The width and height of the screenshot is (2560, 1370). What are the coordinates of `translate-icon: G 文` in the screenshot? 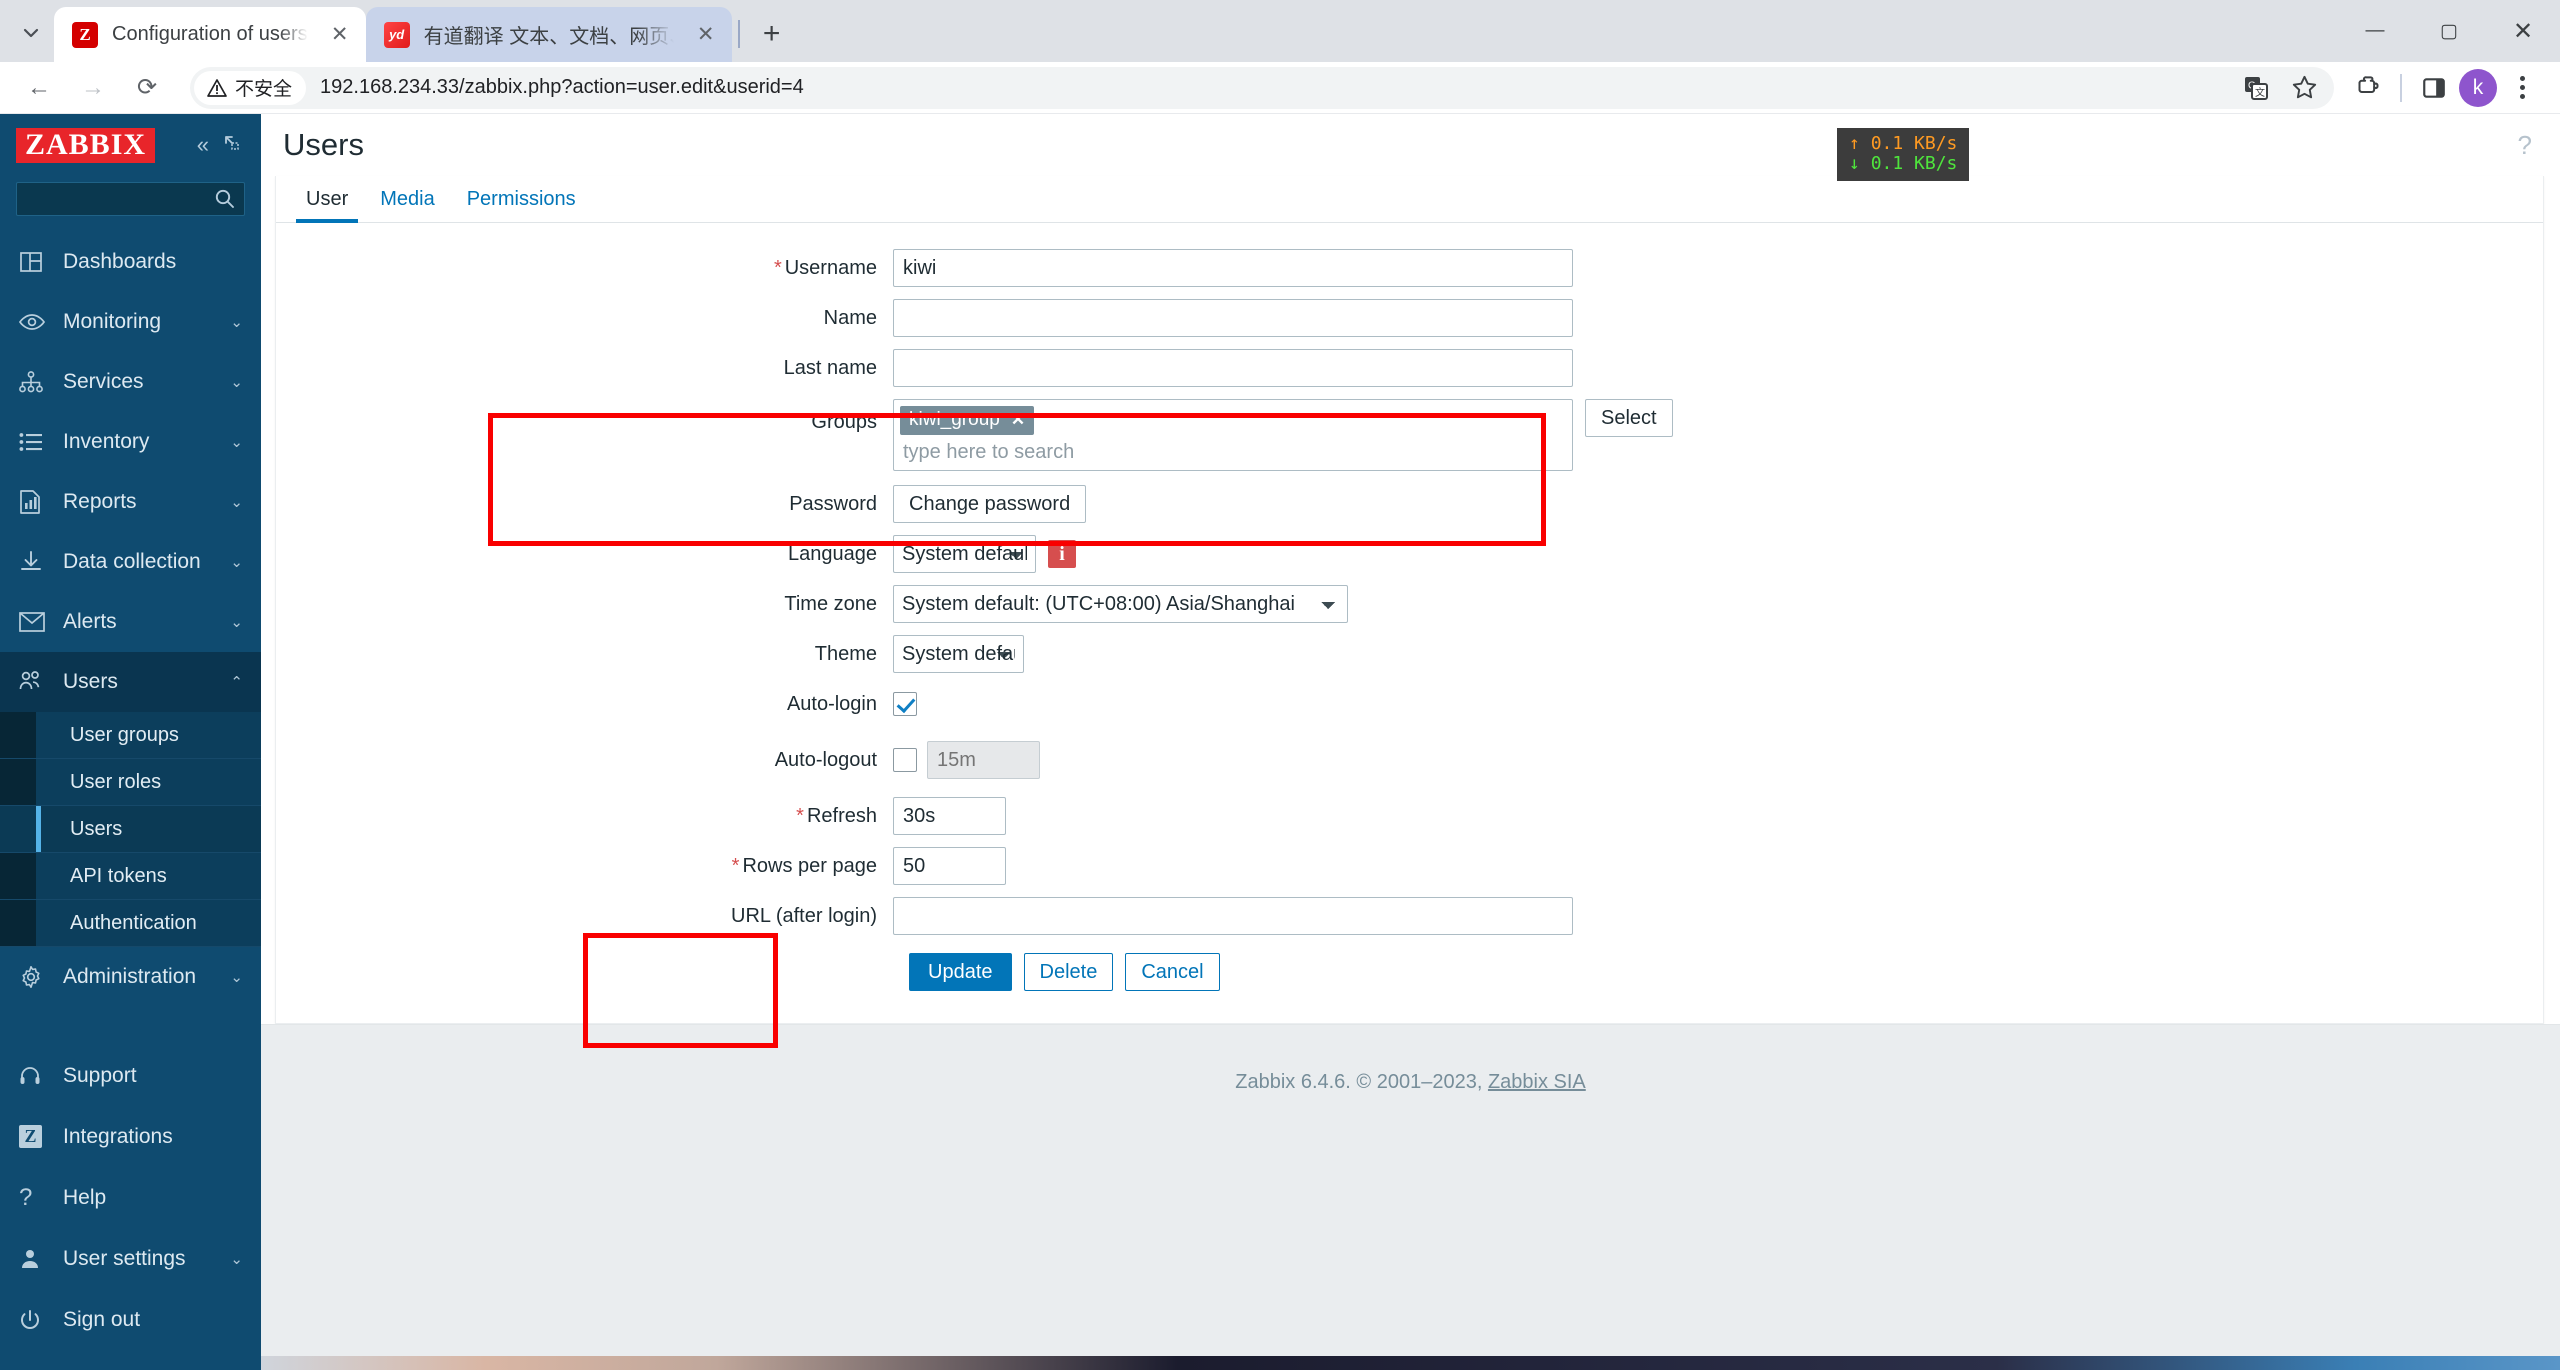 It's located at (2256, 88).